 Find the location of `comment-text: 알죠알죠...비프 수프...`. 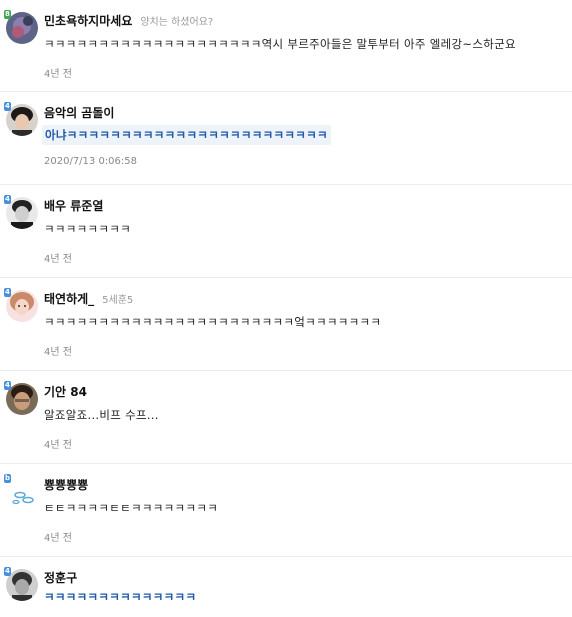

comment-text: 알죠알죠...비프 수프... is located at coordinates (101, 415).